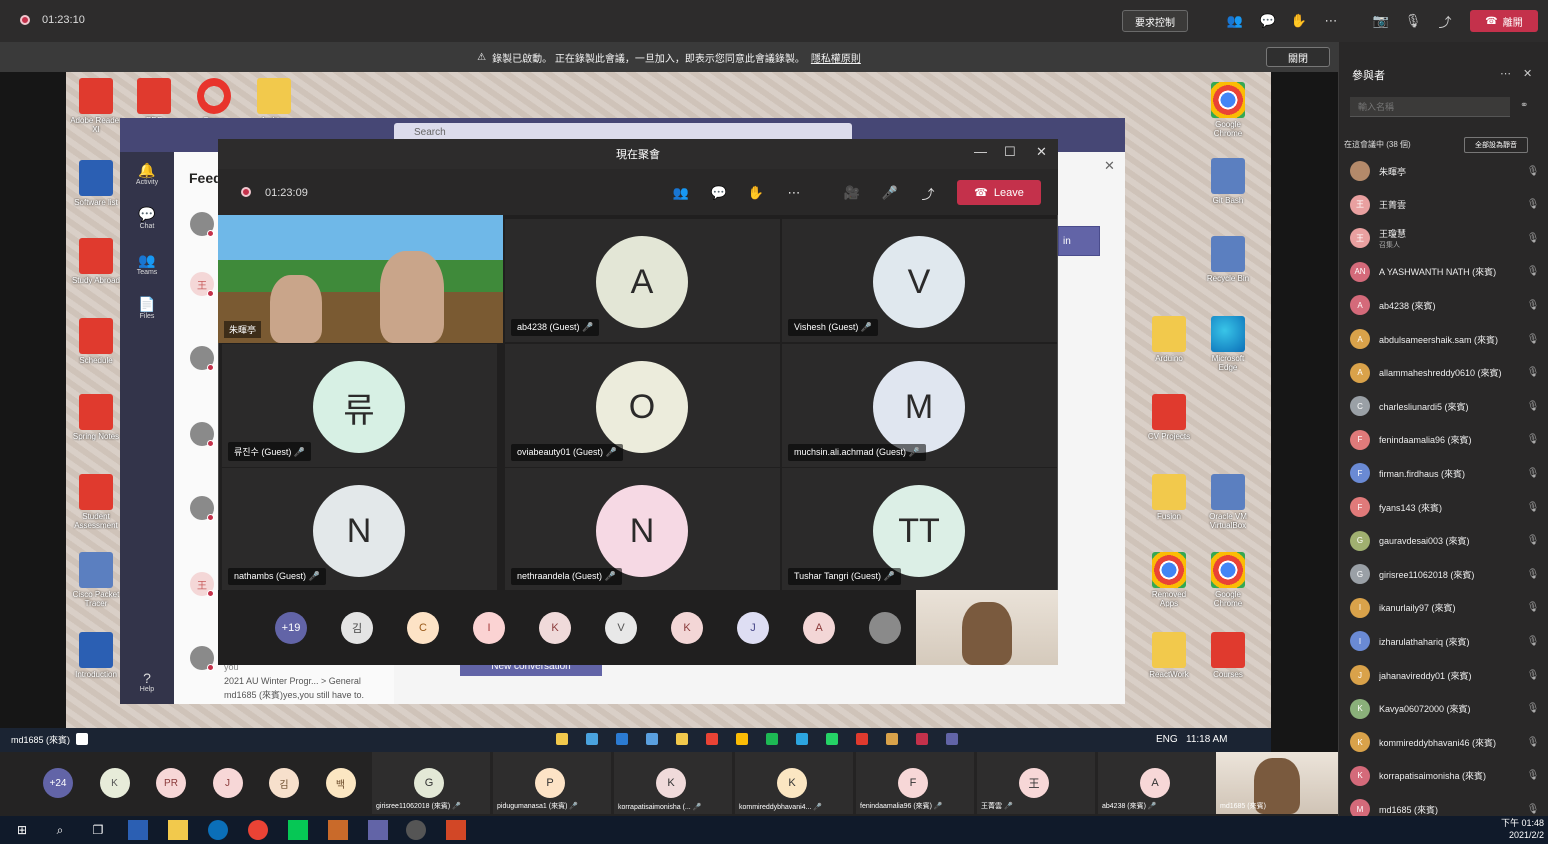 This screenshot has width=1548, height=844. Describe the element at coordinates (1228, 502) in the screenshot. I see `desktop-icon: Oracle VM VirtualBox` at that location.